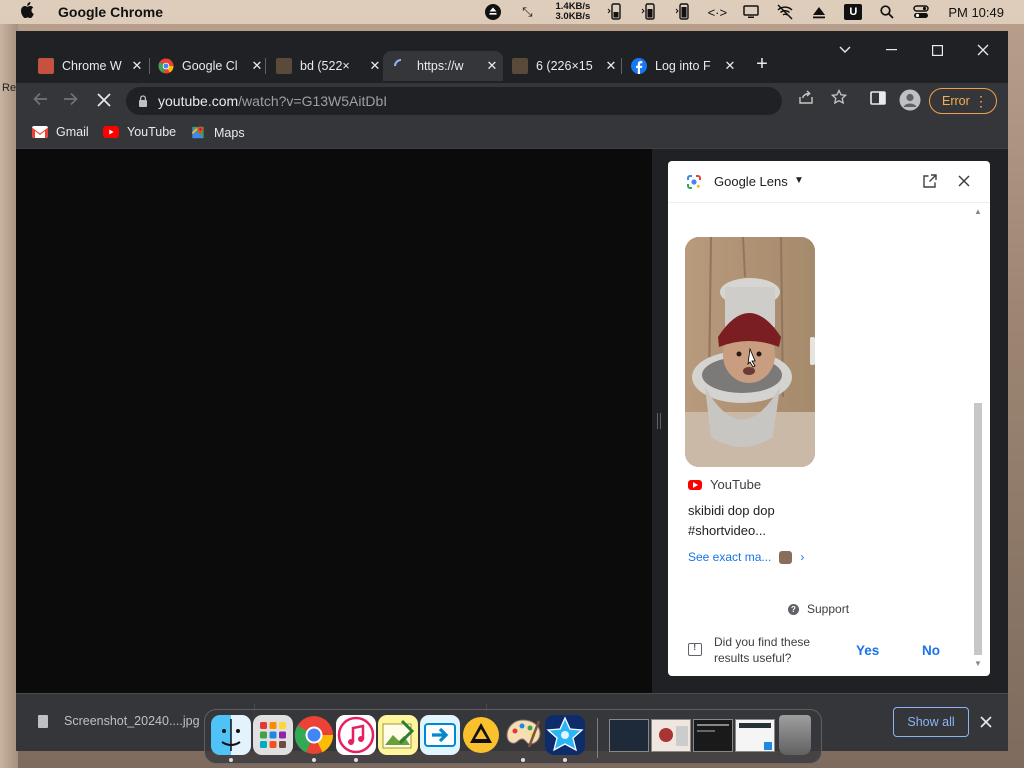 This screenshot has width=1024, height=768. What do you see at coordinates (217, 132) in the screenshot?
I see `bookmark-maps: Maps` at bounding box center [217, 132].